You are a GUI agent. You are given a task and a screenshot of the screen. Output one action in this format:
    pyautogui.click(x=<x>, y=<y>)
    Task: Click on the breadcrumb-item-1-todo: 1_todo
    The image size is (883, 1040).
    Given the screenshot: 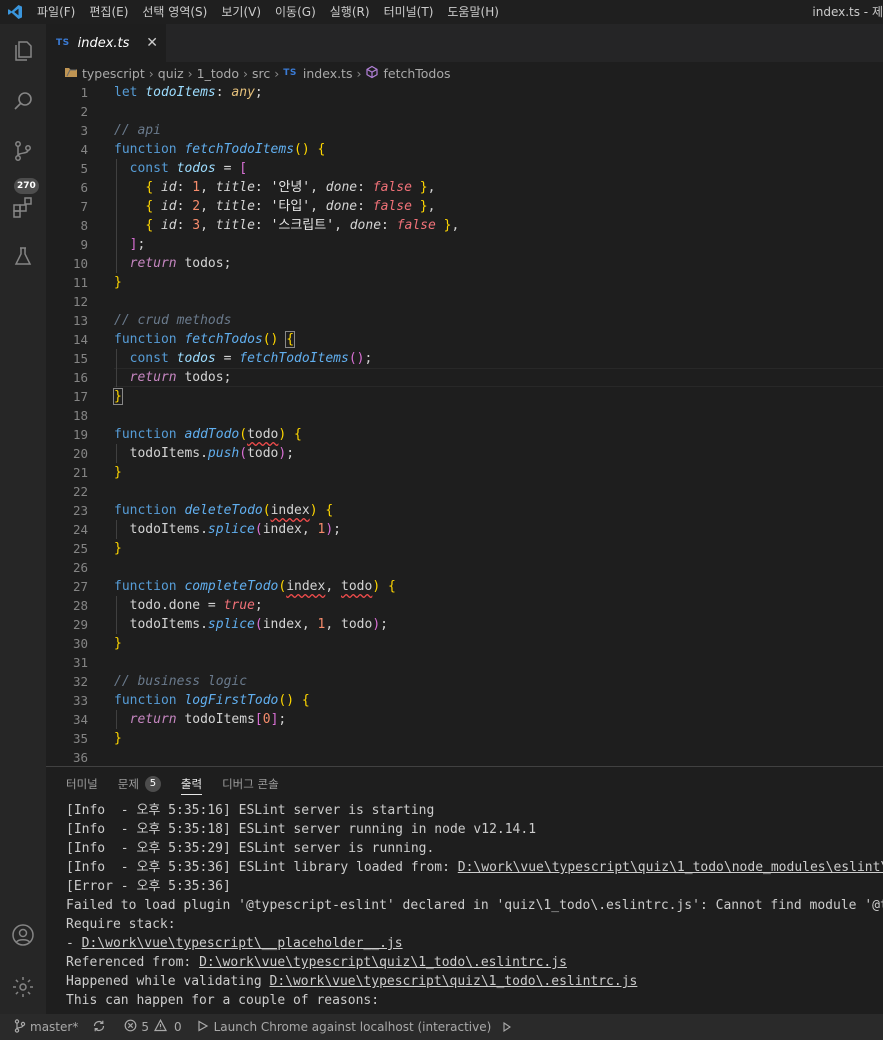 What is the action you would take?
    pyautogui.click(x=218, y=73)
    